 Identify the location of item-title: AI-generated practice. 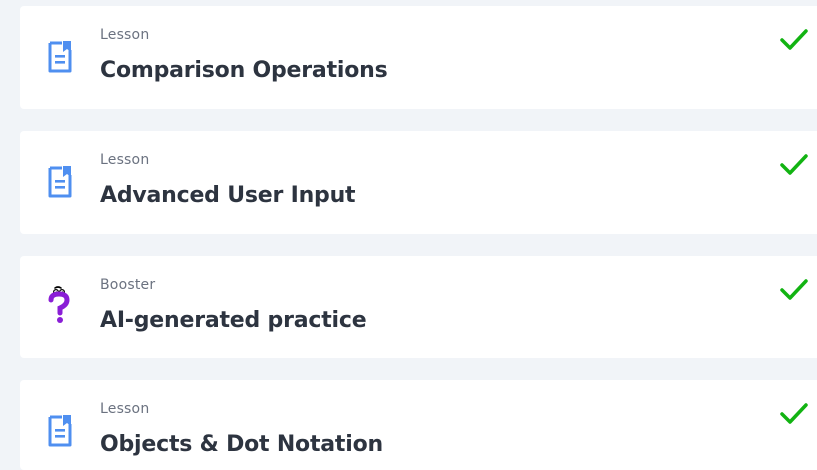
(233, 320).